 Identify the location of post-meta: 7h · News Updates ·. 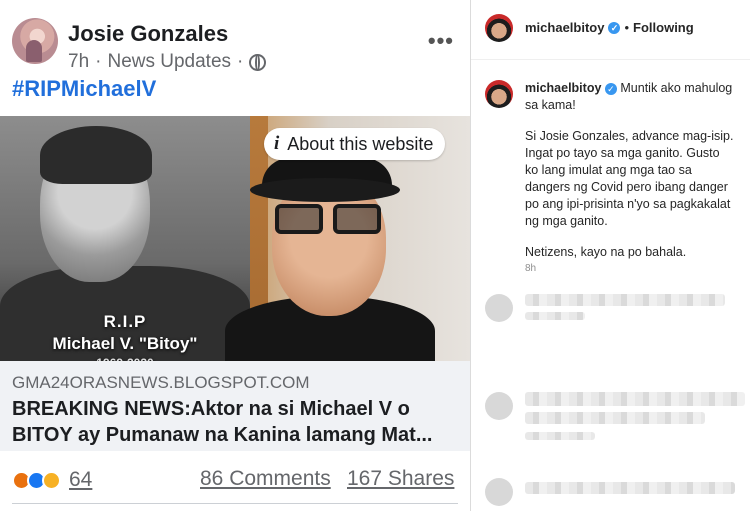
(167, 62).